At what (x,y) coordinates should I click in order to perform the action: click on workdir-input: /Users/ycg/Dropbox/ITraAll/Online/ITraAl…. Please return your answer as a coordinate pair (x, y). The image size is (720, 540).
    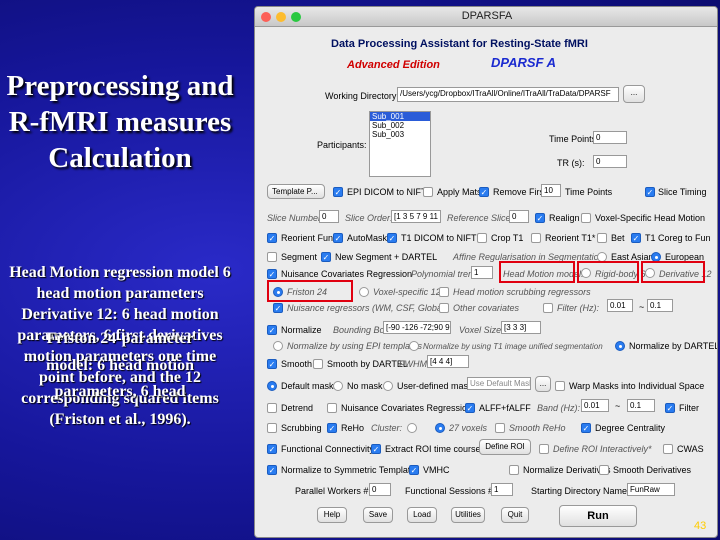
    Looking at the image, I should click on (508, 94).